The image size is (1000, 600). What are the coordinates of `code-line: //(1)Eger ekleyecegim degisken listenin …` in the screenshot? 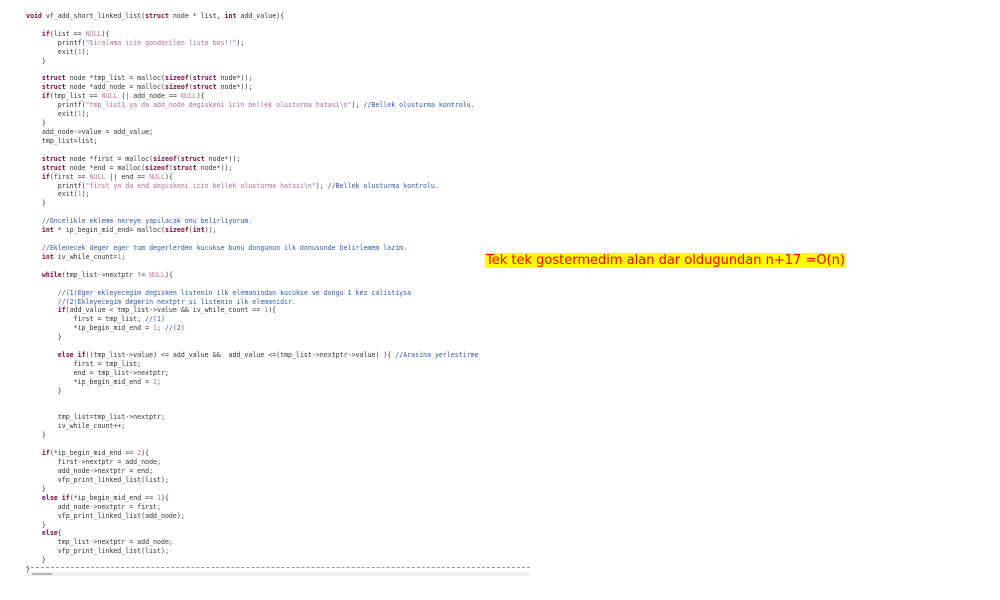 It's located at (234, 292).